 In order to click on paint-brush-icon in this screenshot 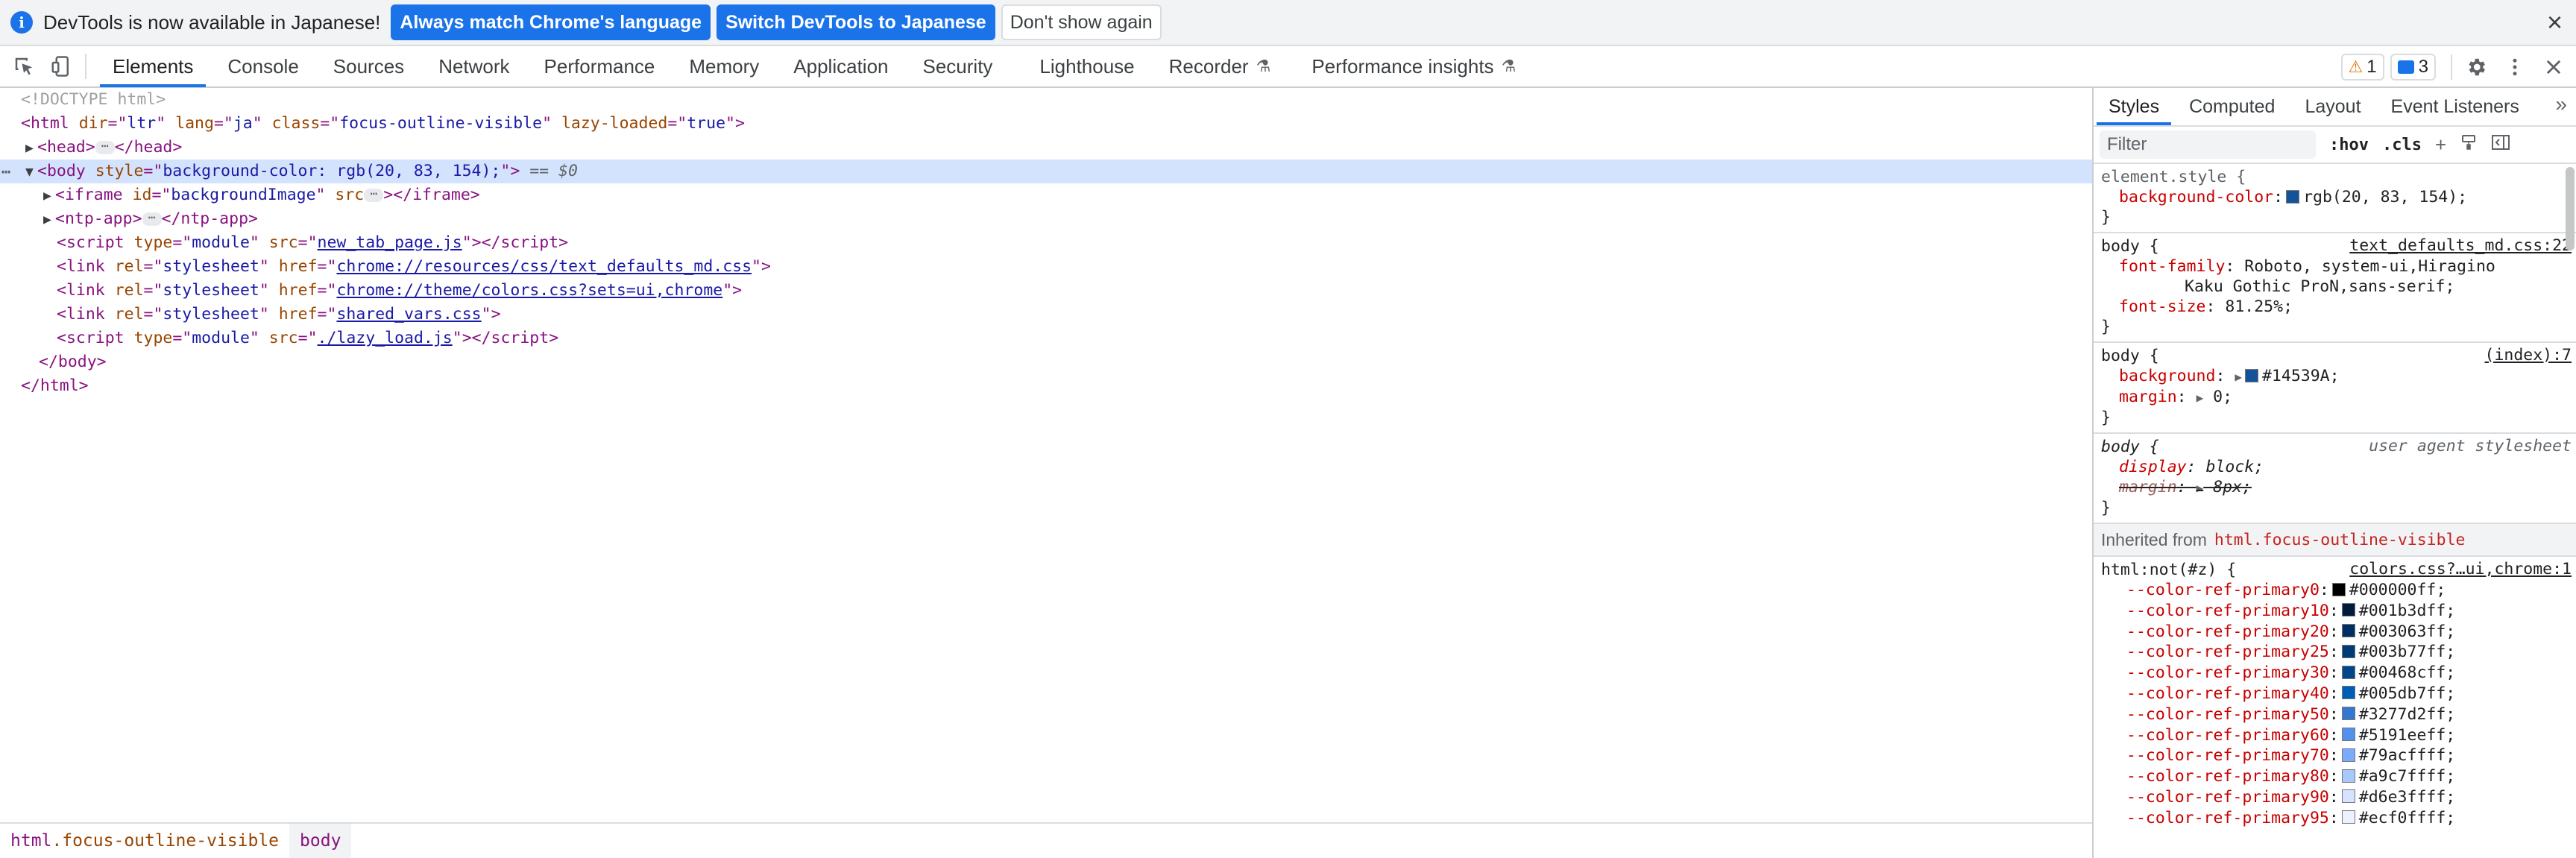, I will do `click(2469, 145)`.